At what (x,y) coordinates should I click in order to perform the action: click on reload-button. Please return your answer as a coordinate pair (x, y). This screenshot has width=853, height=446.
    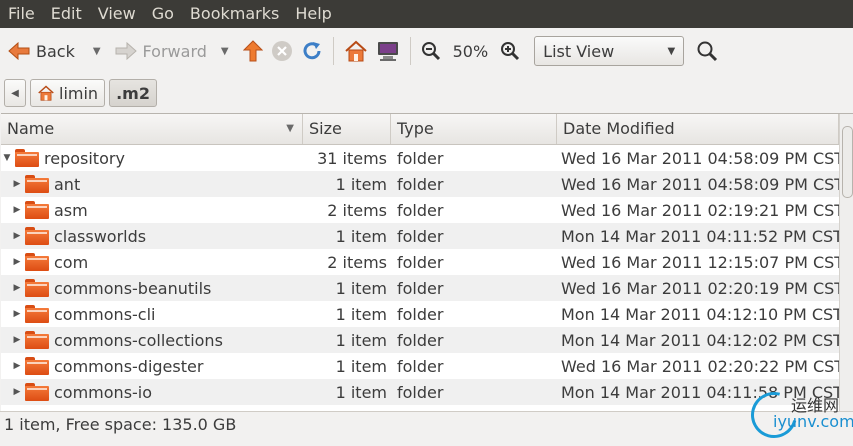
    Looking at the image, I should click on (312, 51).